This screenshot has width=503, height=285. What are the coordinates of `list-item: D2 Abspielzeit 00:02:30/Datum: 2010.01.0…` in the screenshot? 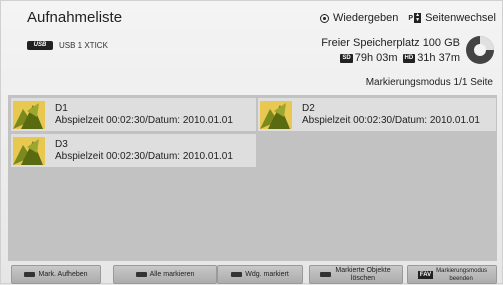 It's located at (377, 114).